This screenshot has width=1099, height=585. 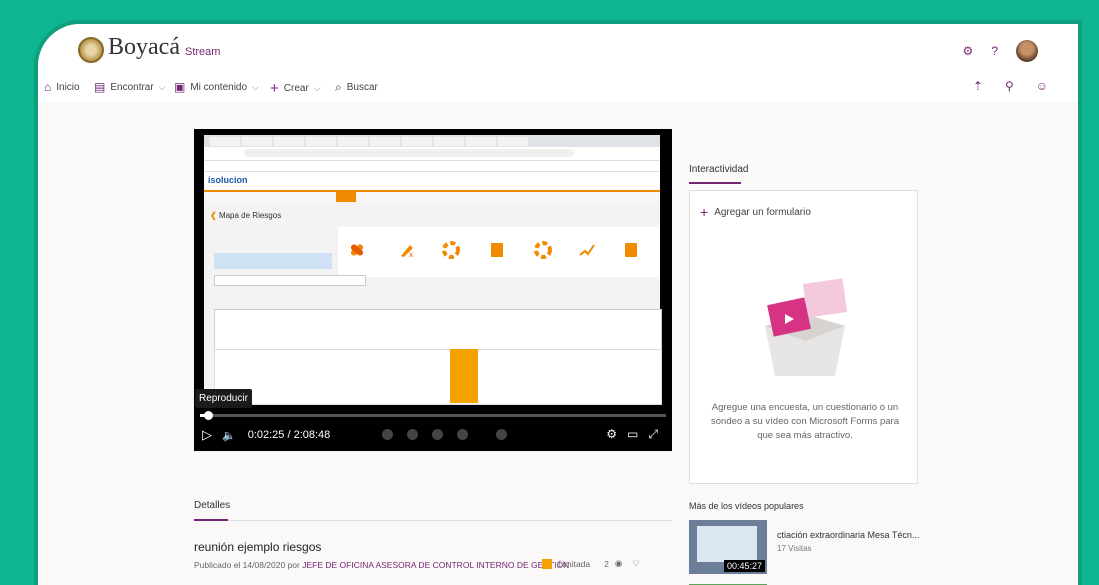 What do you see at coordinates (744, 566) in the screenshot?
I see `popular-video-duration: 00:45:27` at bounding box center [744, 566].